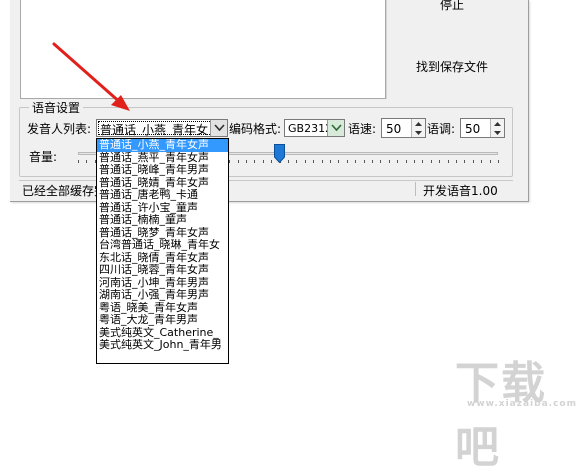 This screenshot has width=585, height=475. I want to click on voice-settings-title: 语音设置, so click(56, 107).